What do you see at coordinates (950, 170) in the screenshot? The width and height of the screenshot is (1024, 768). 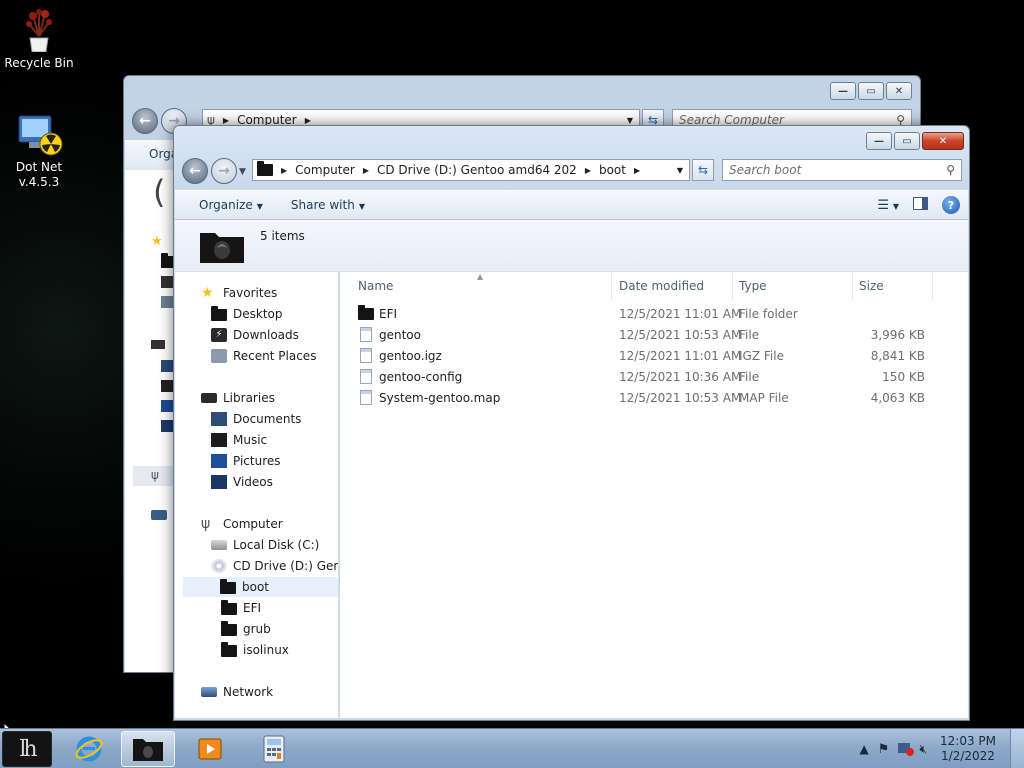 I see `search-icon: ⚲` at bounding box center [950, 170].